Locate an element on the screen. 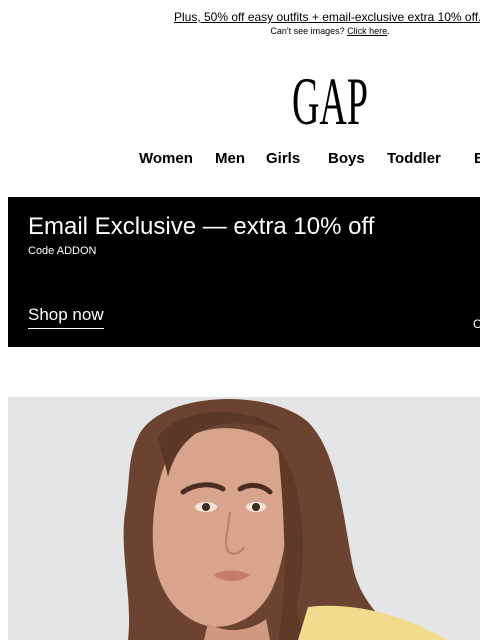 Image resolution: width=480 pixels, height=640 pixels. logo-text: GAP is located at coordinates (330, 98).